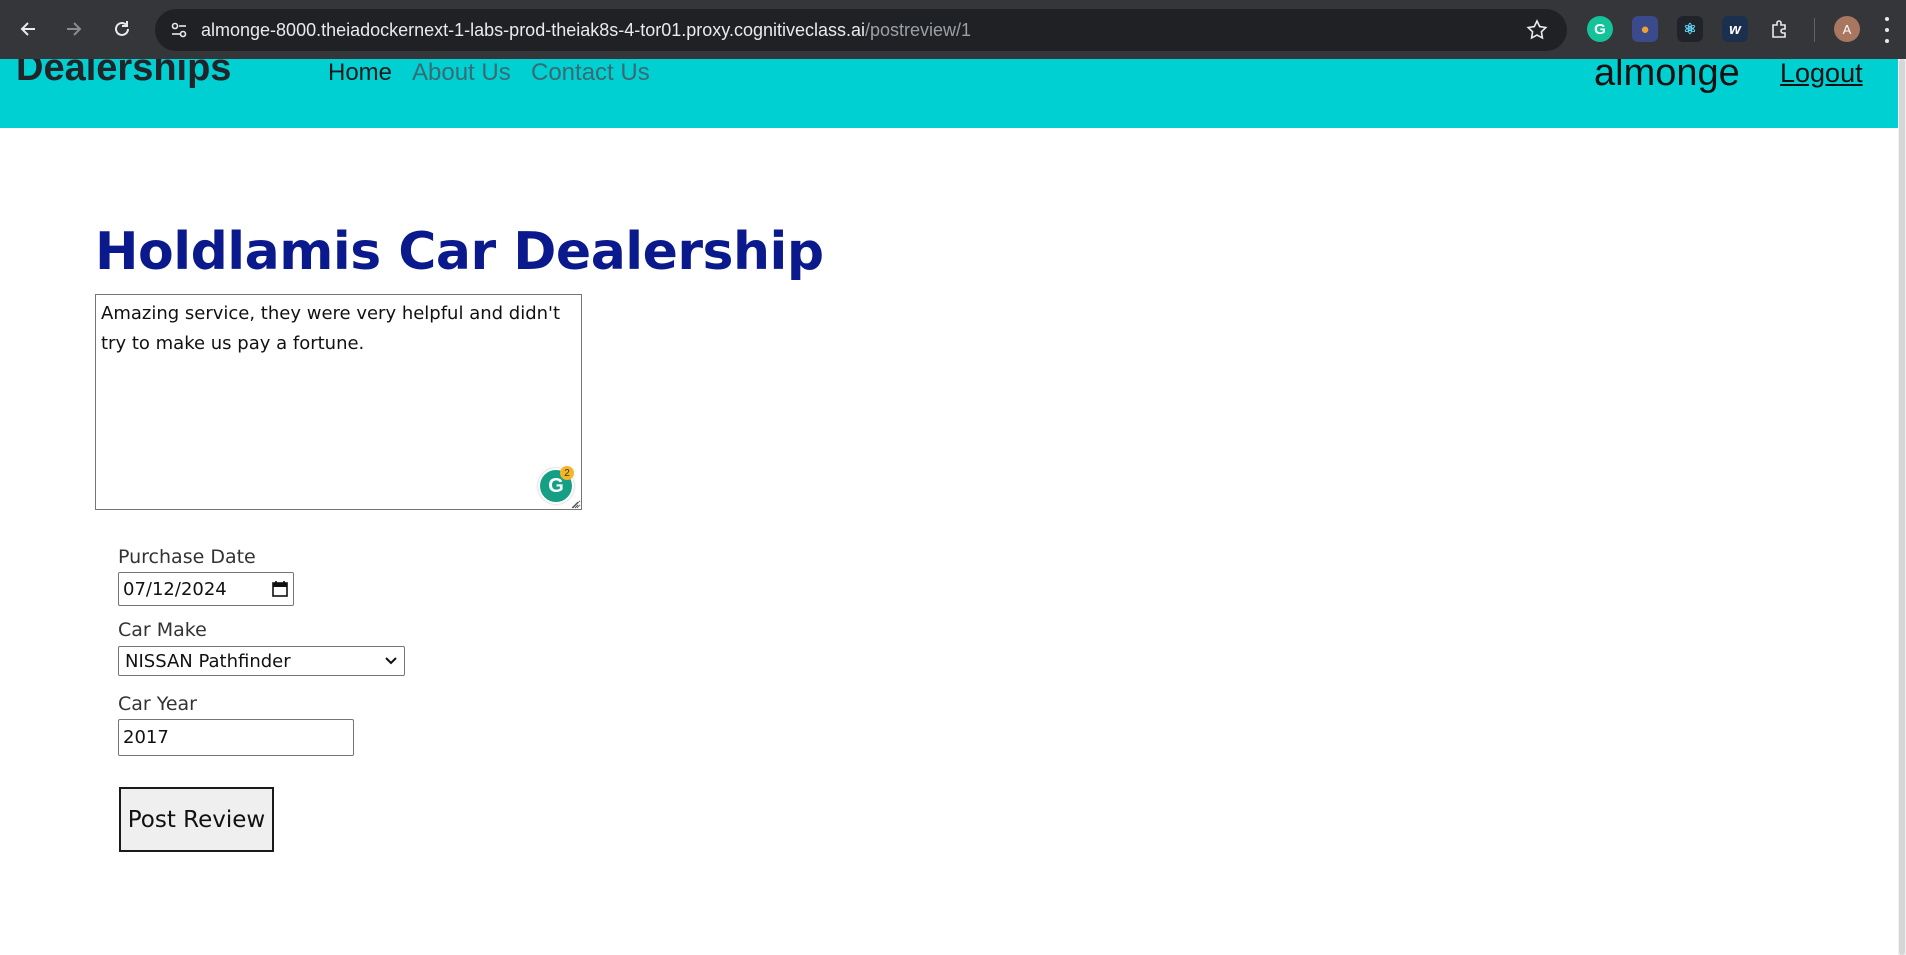  I want to click on back-arrow-icon, so click(27, 29).